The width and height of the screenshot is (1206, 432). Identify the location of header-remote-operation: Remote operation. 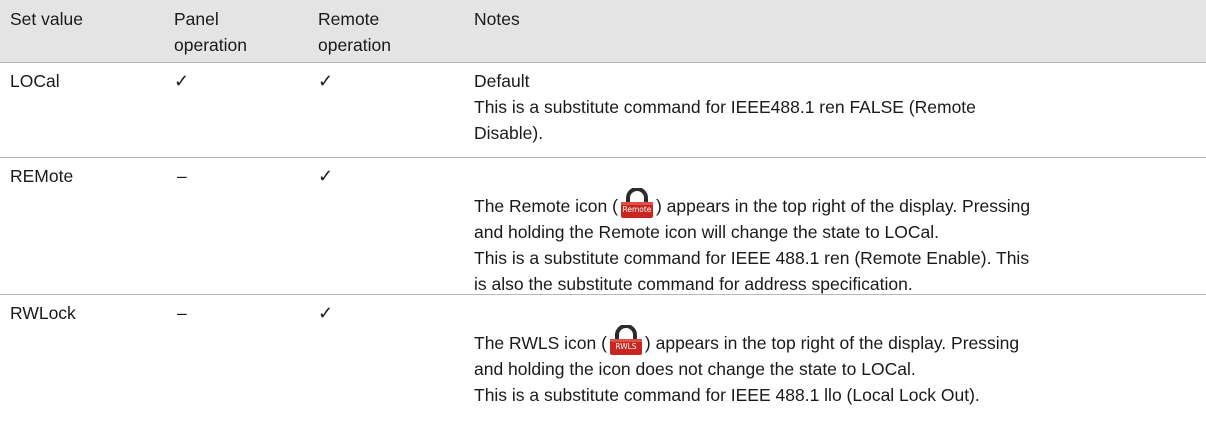
(388, 32).